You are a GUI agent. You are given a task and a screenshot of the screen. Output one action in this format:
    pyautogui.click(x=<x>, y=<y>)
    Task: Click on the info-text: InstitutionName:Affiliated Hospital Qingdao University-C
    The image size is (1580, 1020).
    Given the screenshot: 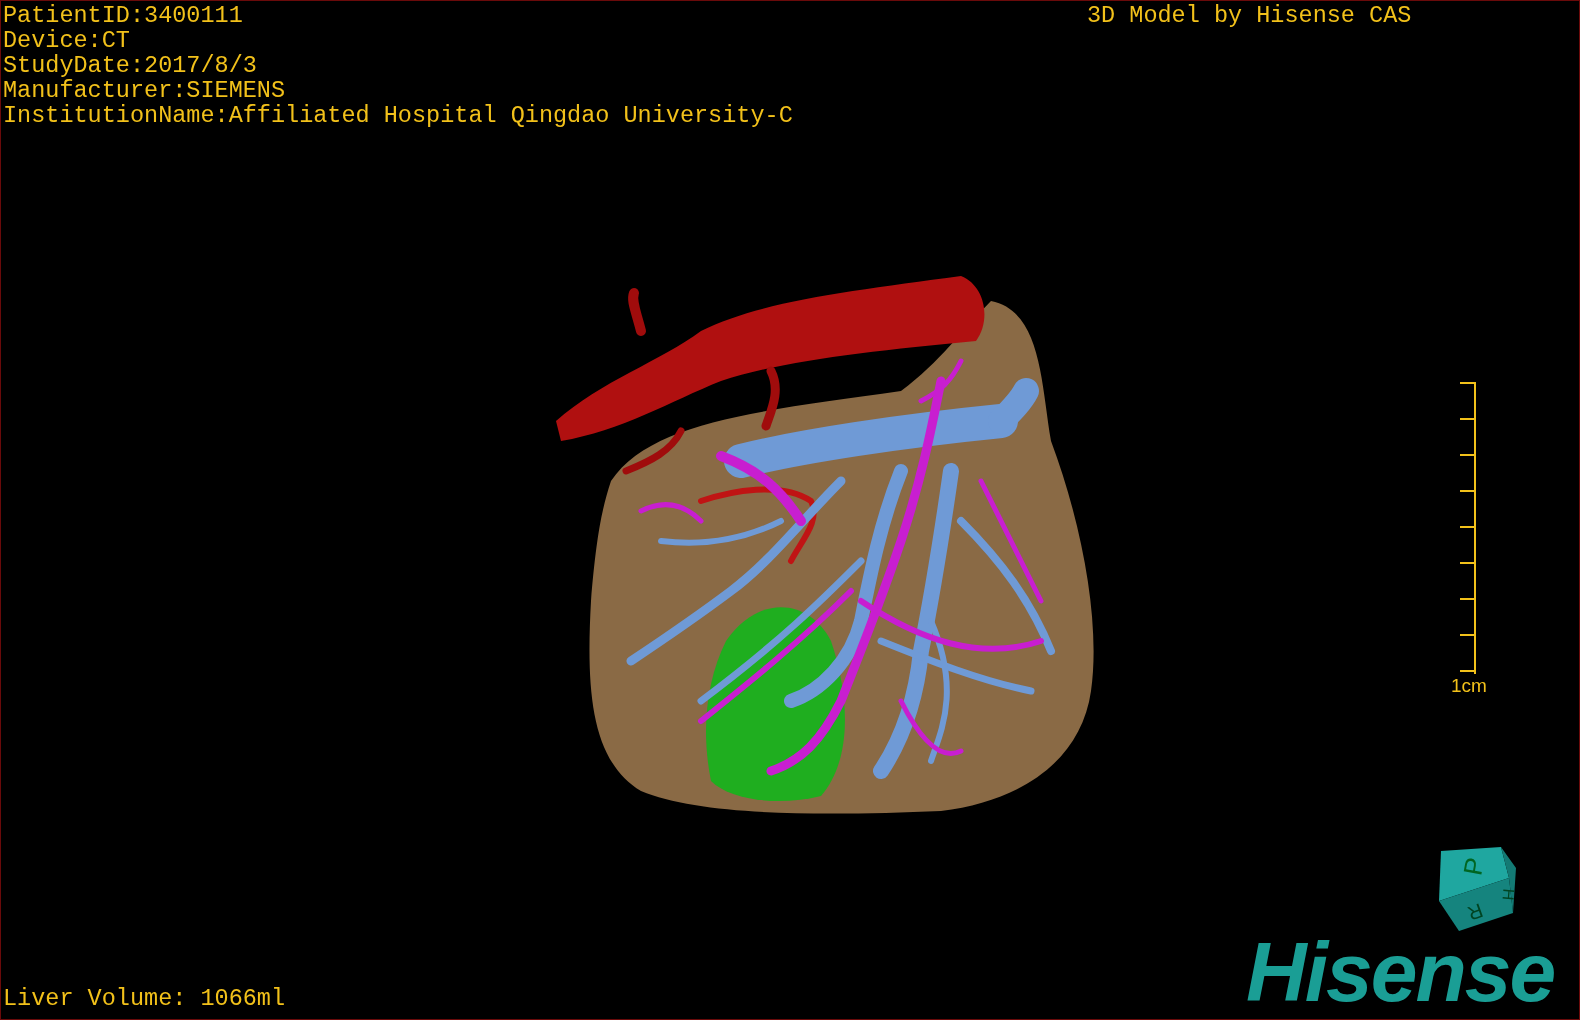 What is the action you would take?
    pyautogui.click(x=398, y=115)
    